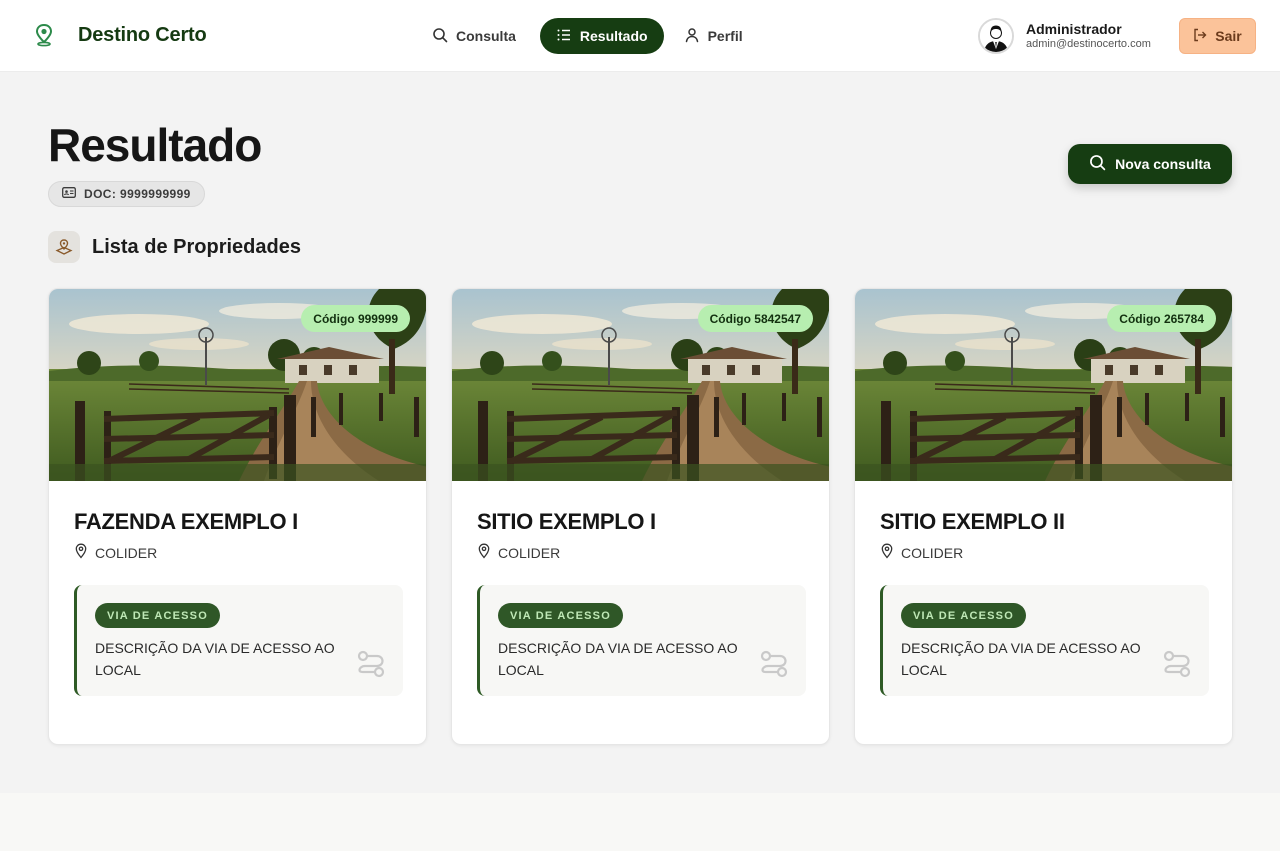 The width and height of the screenshot is (1280, 851). Describe the element at coordinates (564, 36) in the screenshot. I see `list-icon` at that location.